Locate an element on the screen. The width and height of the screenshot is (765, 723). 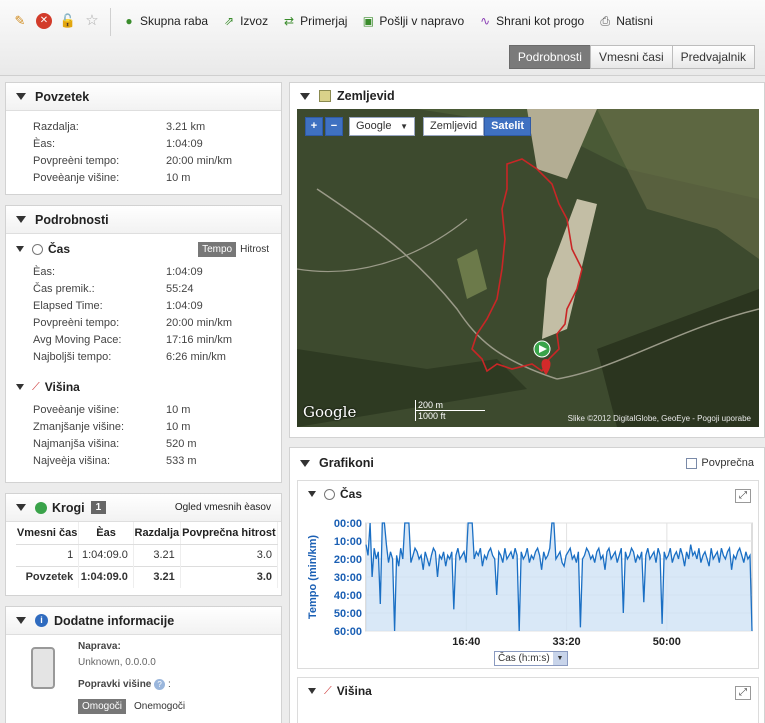
clock-icon is located at coordinates (329, 494).